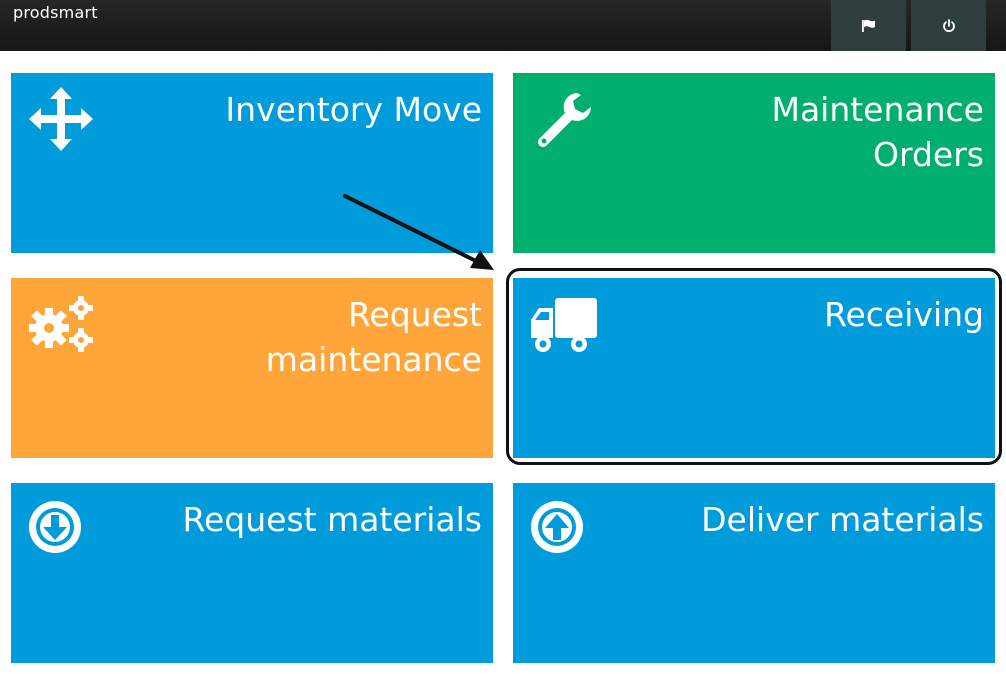 Image resolution: width=1006 pixels, height=682 pixels. I want to click on tile-deliver-materials: Deliver materials, so click(754, 573).